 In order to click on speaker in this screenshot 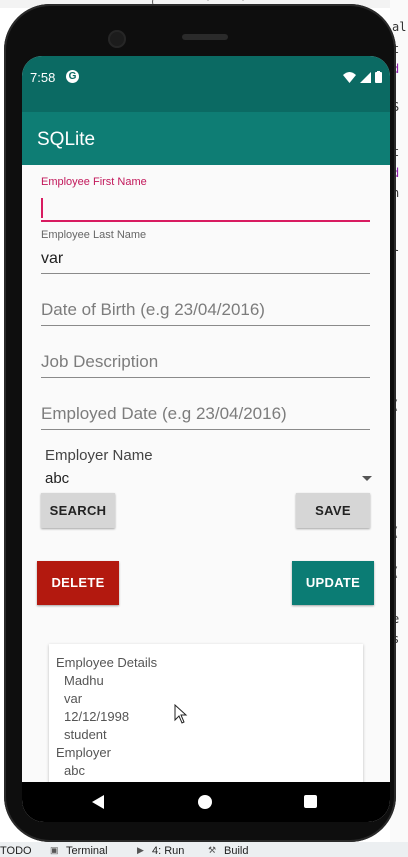, I will do `click(205, 37)`.